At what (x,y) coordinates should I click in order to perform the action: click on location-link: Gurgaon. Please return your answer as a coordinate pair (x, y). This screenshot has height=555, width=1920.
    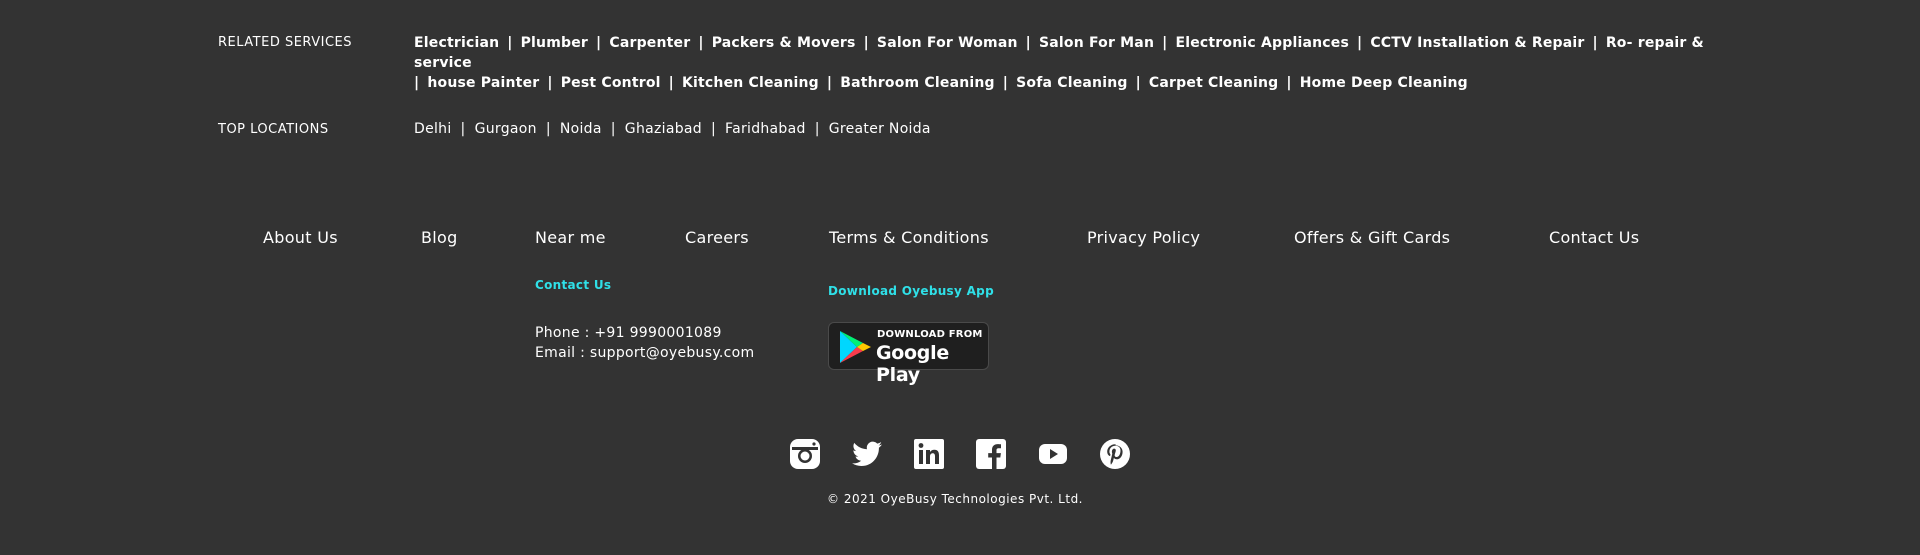
    Looking at the image, I should click on (506, 129).